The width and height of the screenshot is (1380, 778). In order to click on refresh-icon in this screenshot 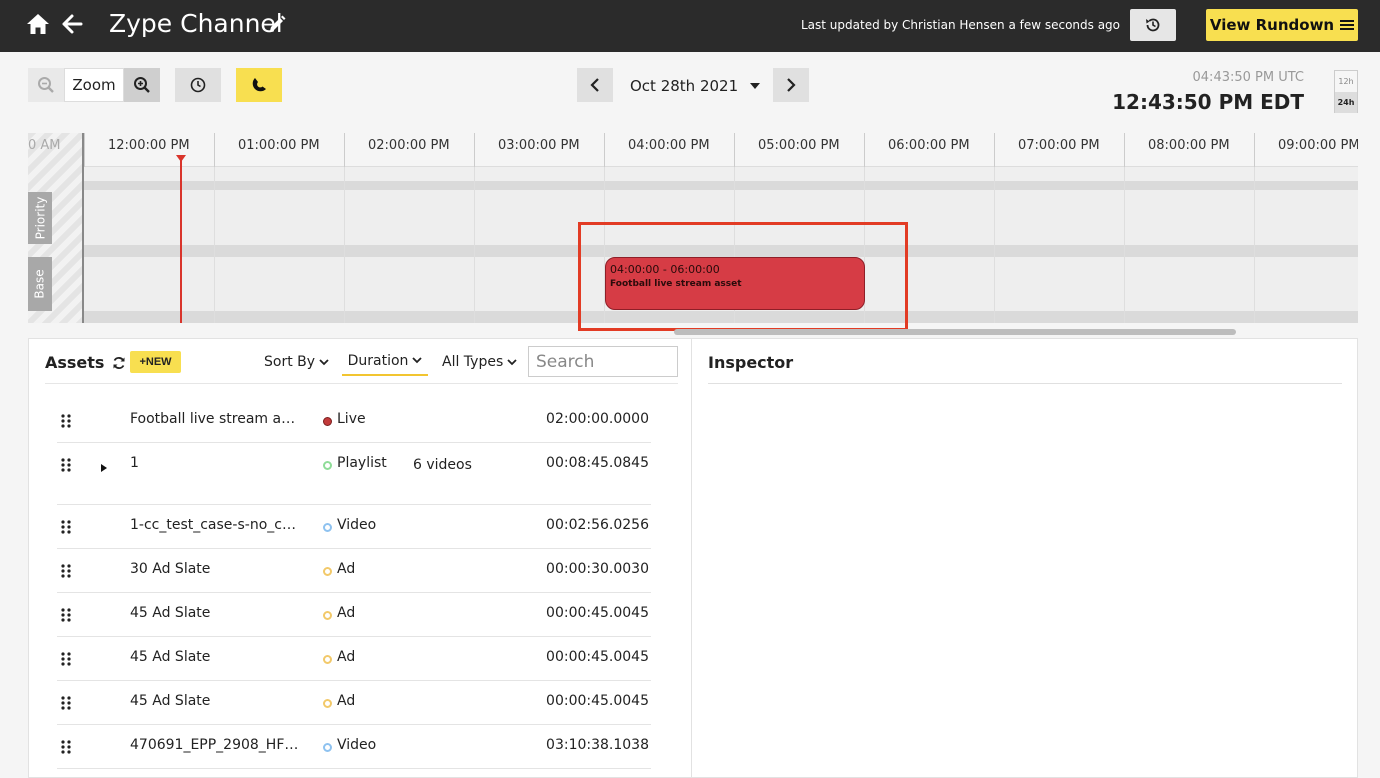, I will do `click(119, 363)`.